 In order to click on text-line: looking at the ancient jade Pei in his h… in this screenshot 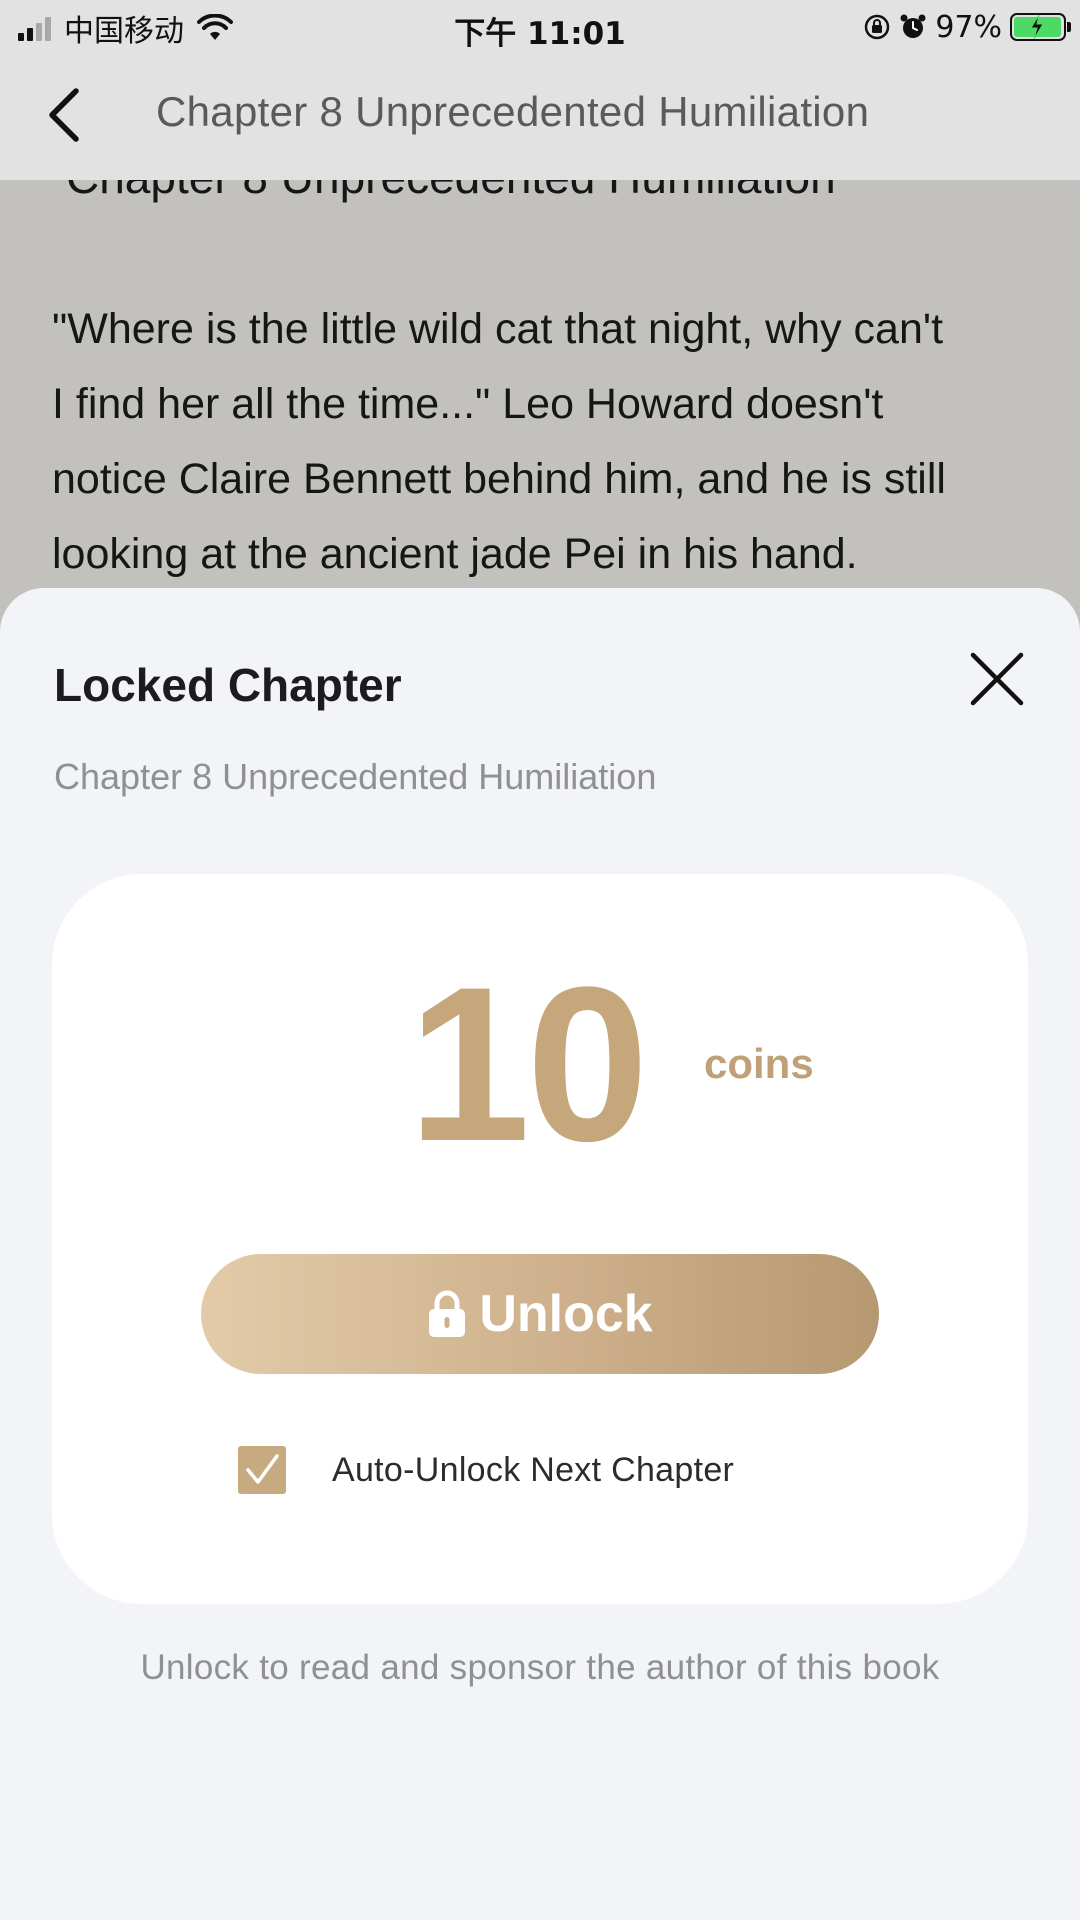, I will do `click(455, 554)`.